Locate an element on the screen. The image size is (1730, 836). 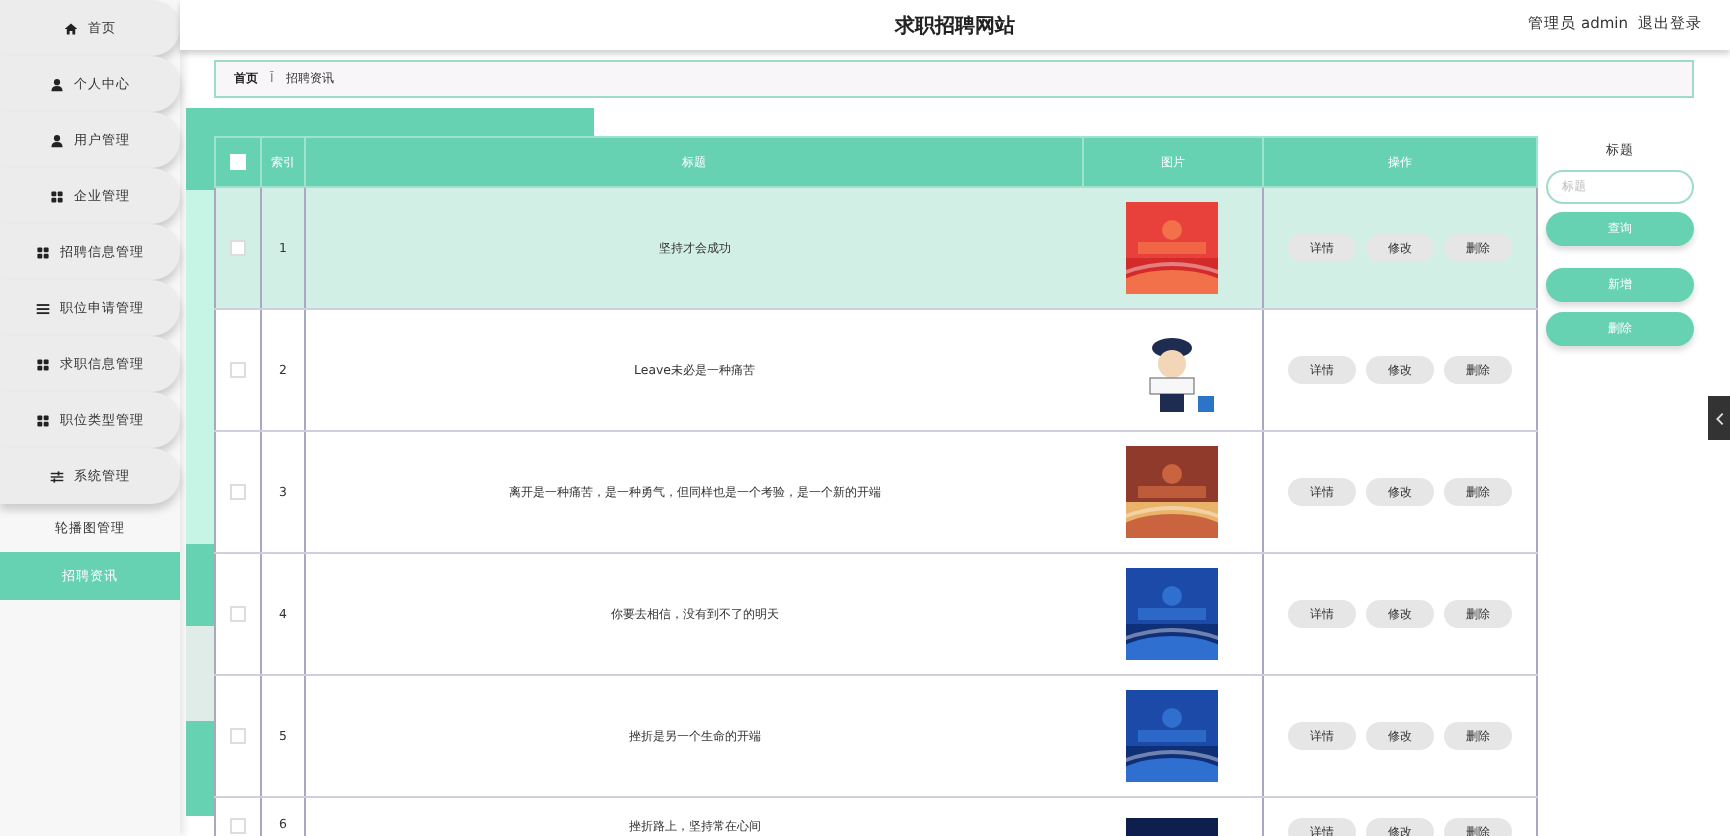
home-icon is located at coordinates (71, 28).